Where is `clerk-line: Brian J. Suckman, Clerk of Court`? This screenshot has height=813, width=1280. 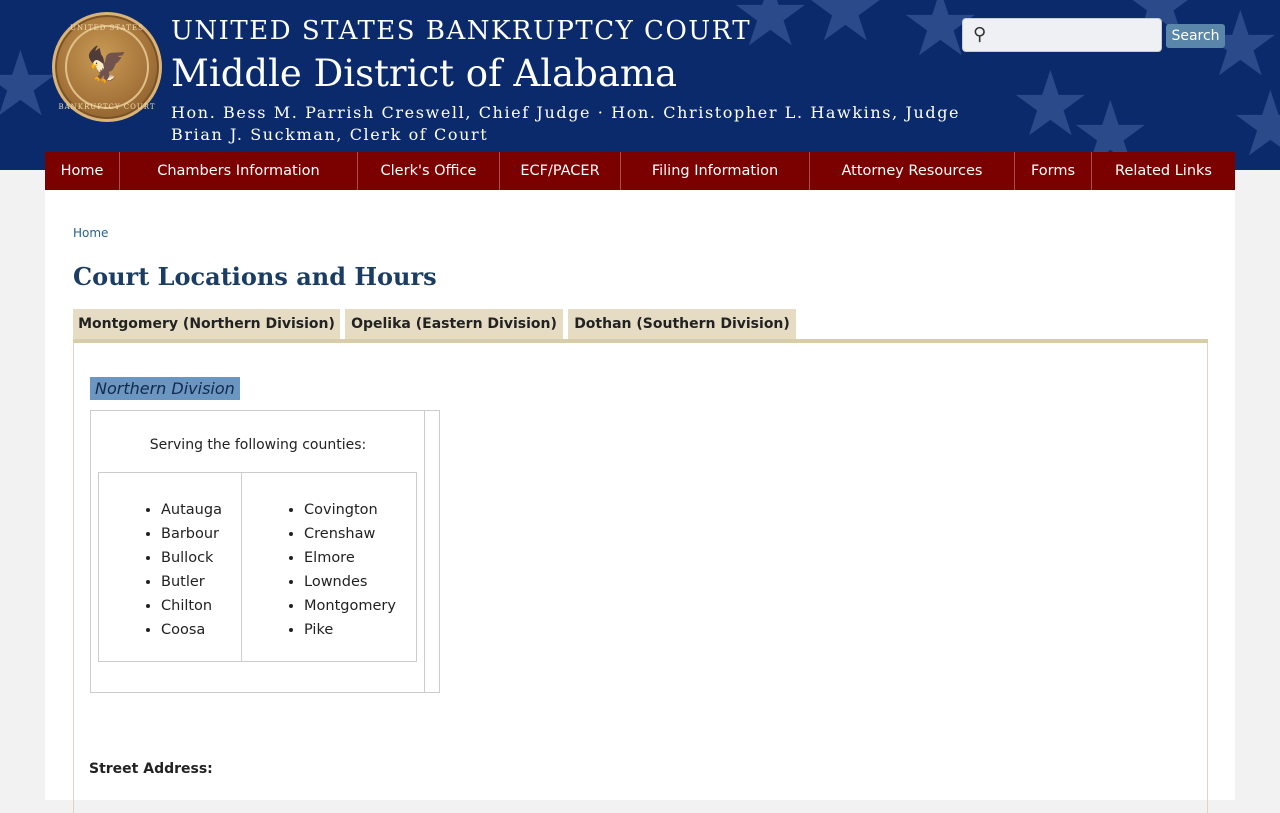 clerk-line: Brian J. Suckman, Clerk of Court is located at coordinates (330, 134).